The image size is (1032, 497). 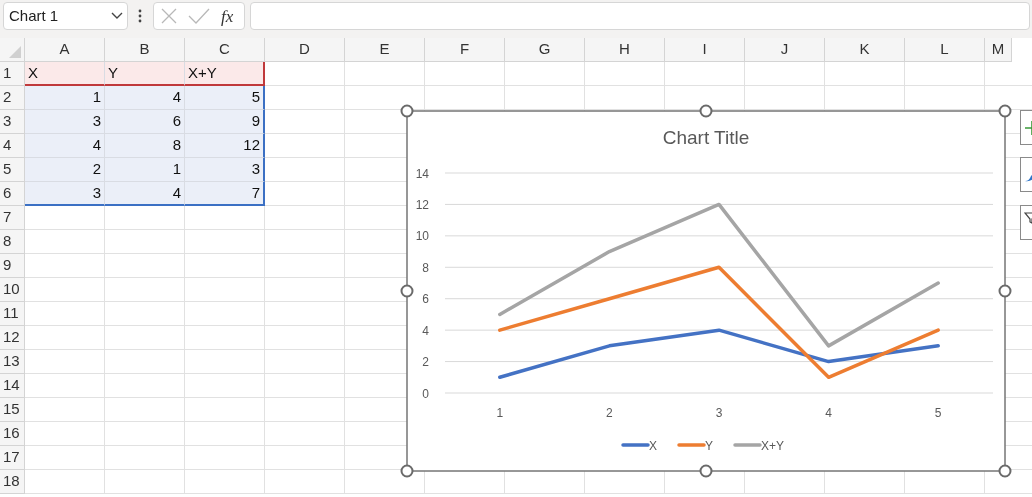 What do you see at coordinates (12, 170) in the screenshot?
I see `row-header: 5` at bounding box center [12, 170].